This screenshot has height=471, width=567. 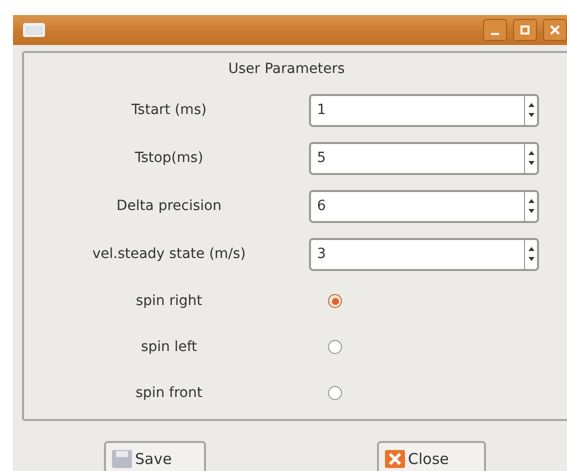 I want to click on maximize-button, so click(x=525, y=30).